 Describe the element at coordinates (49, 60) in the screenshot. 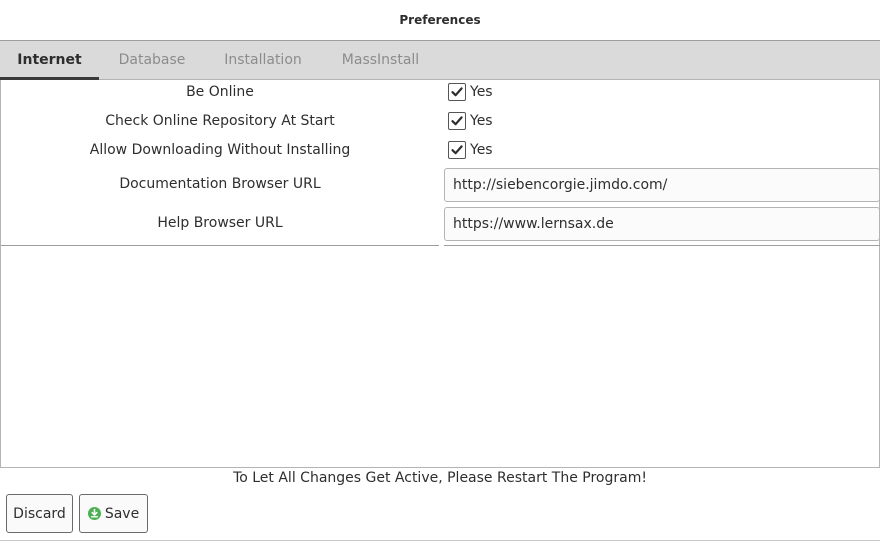

I see `tab-internet: Internet` at that location.